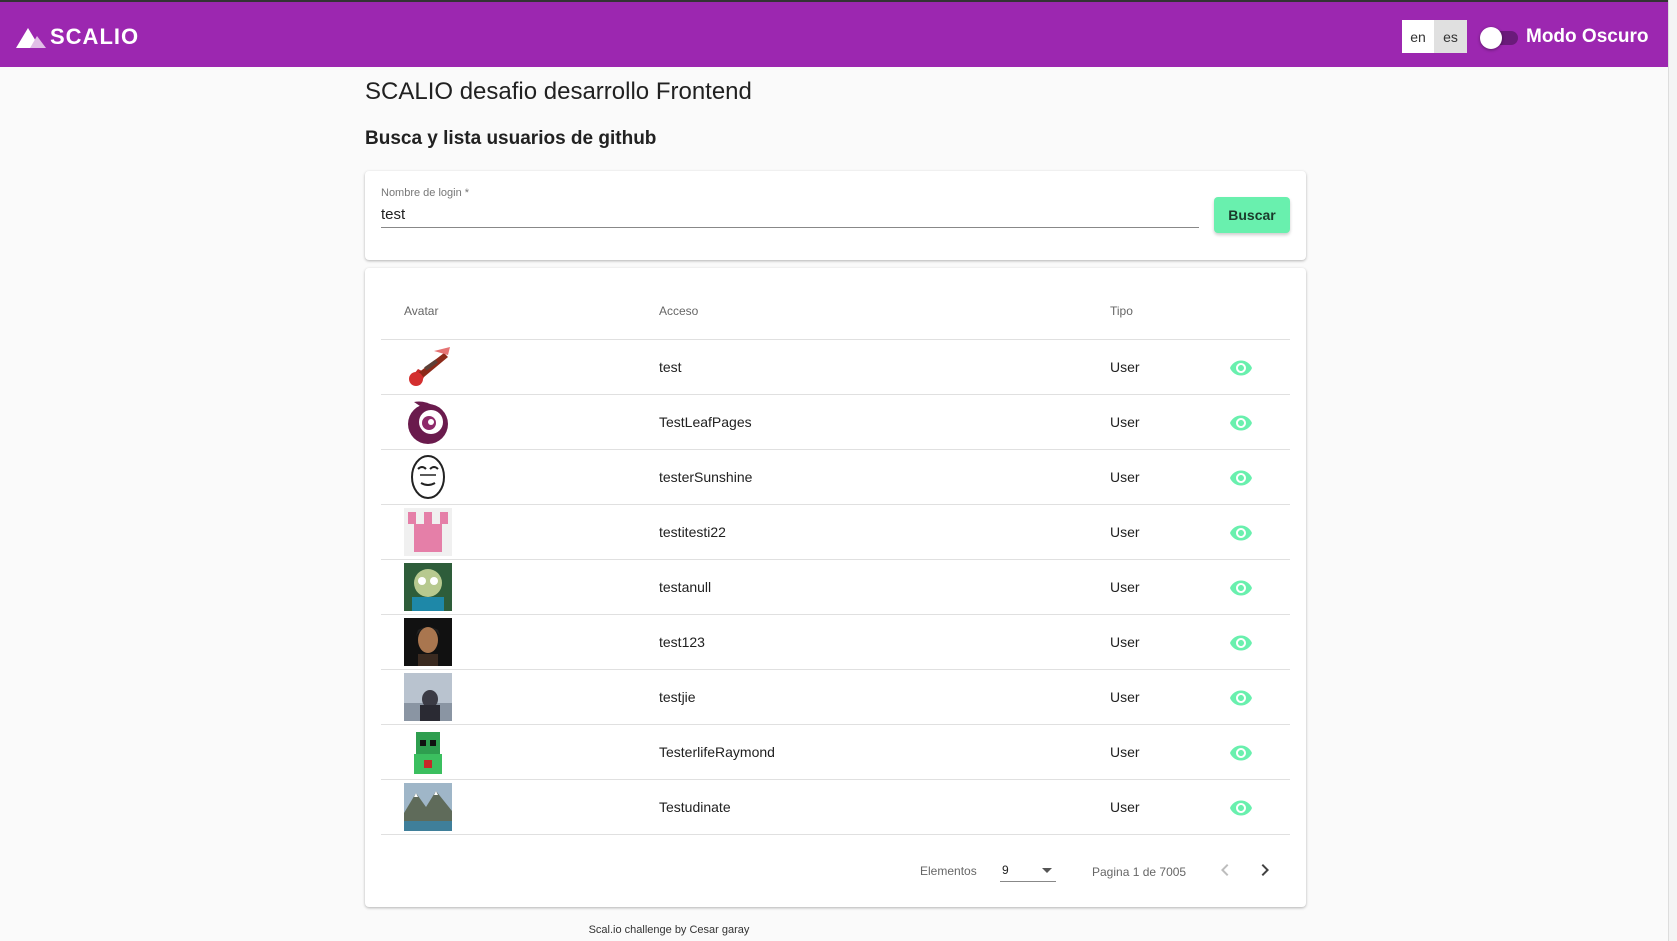 Image resolution: width=1677 pixels, height=941 pixels. What do you see at coordinates (835, 367) in the screenshot?
I see `table-row: test User` at bounding box center [835, 367].